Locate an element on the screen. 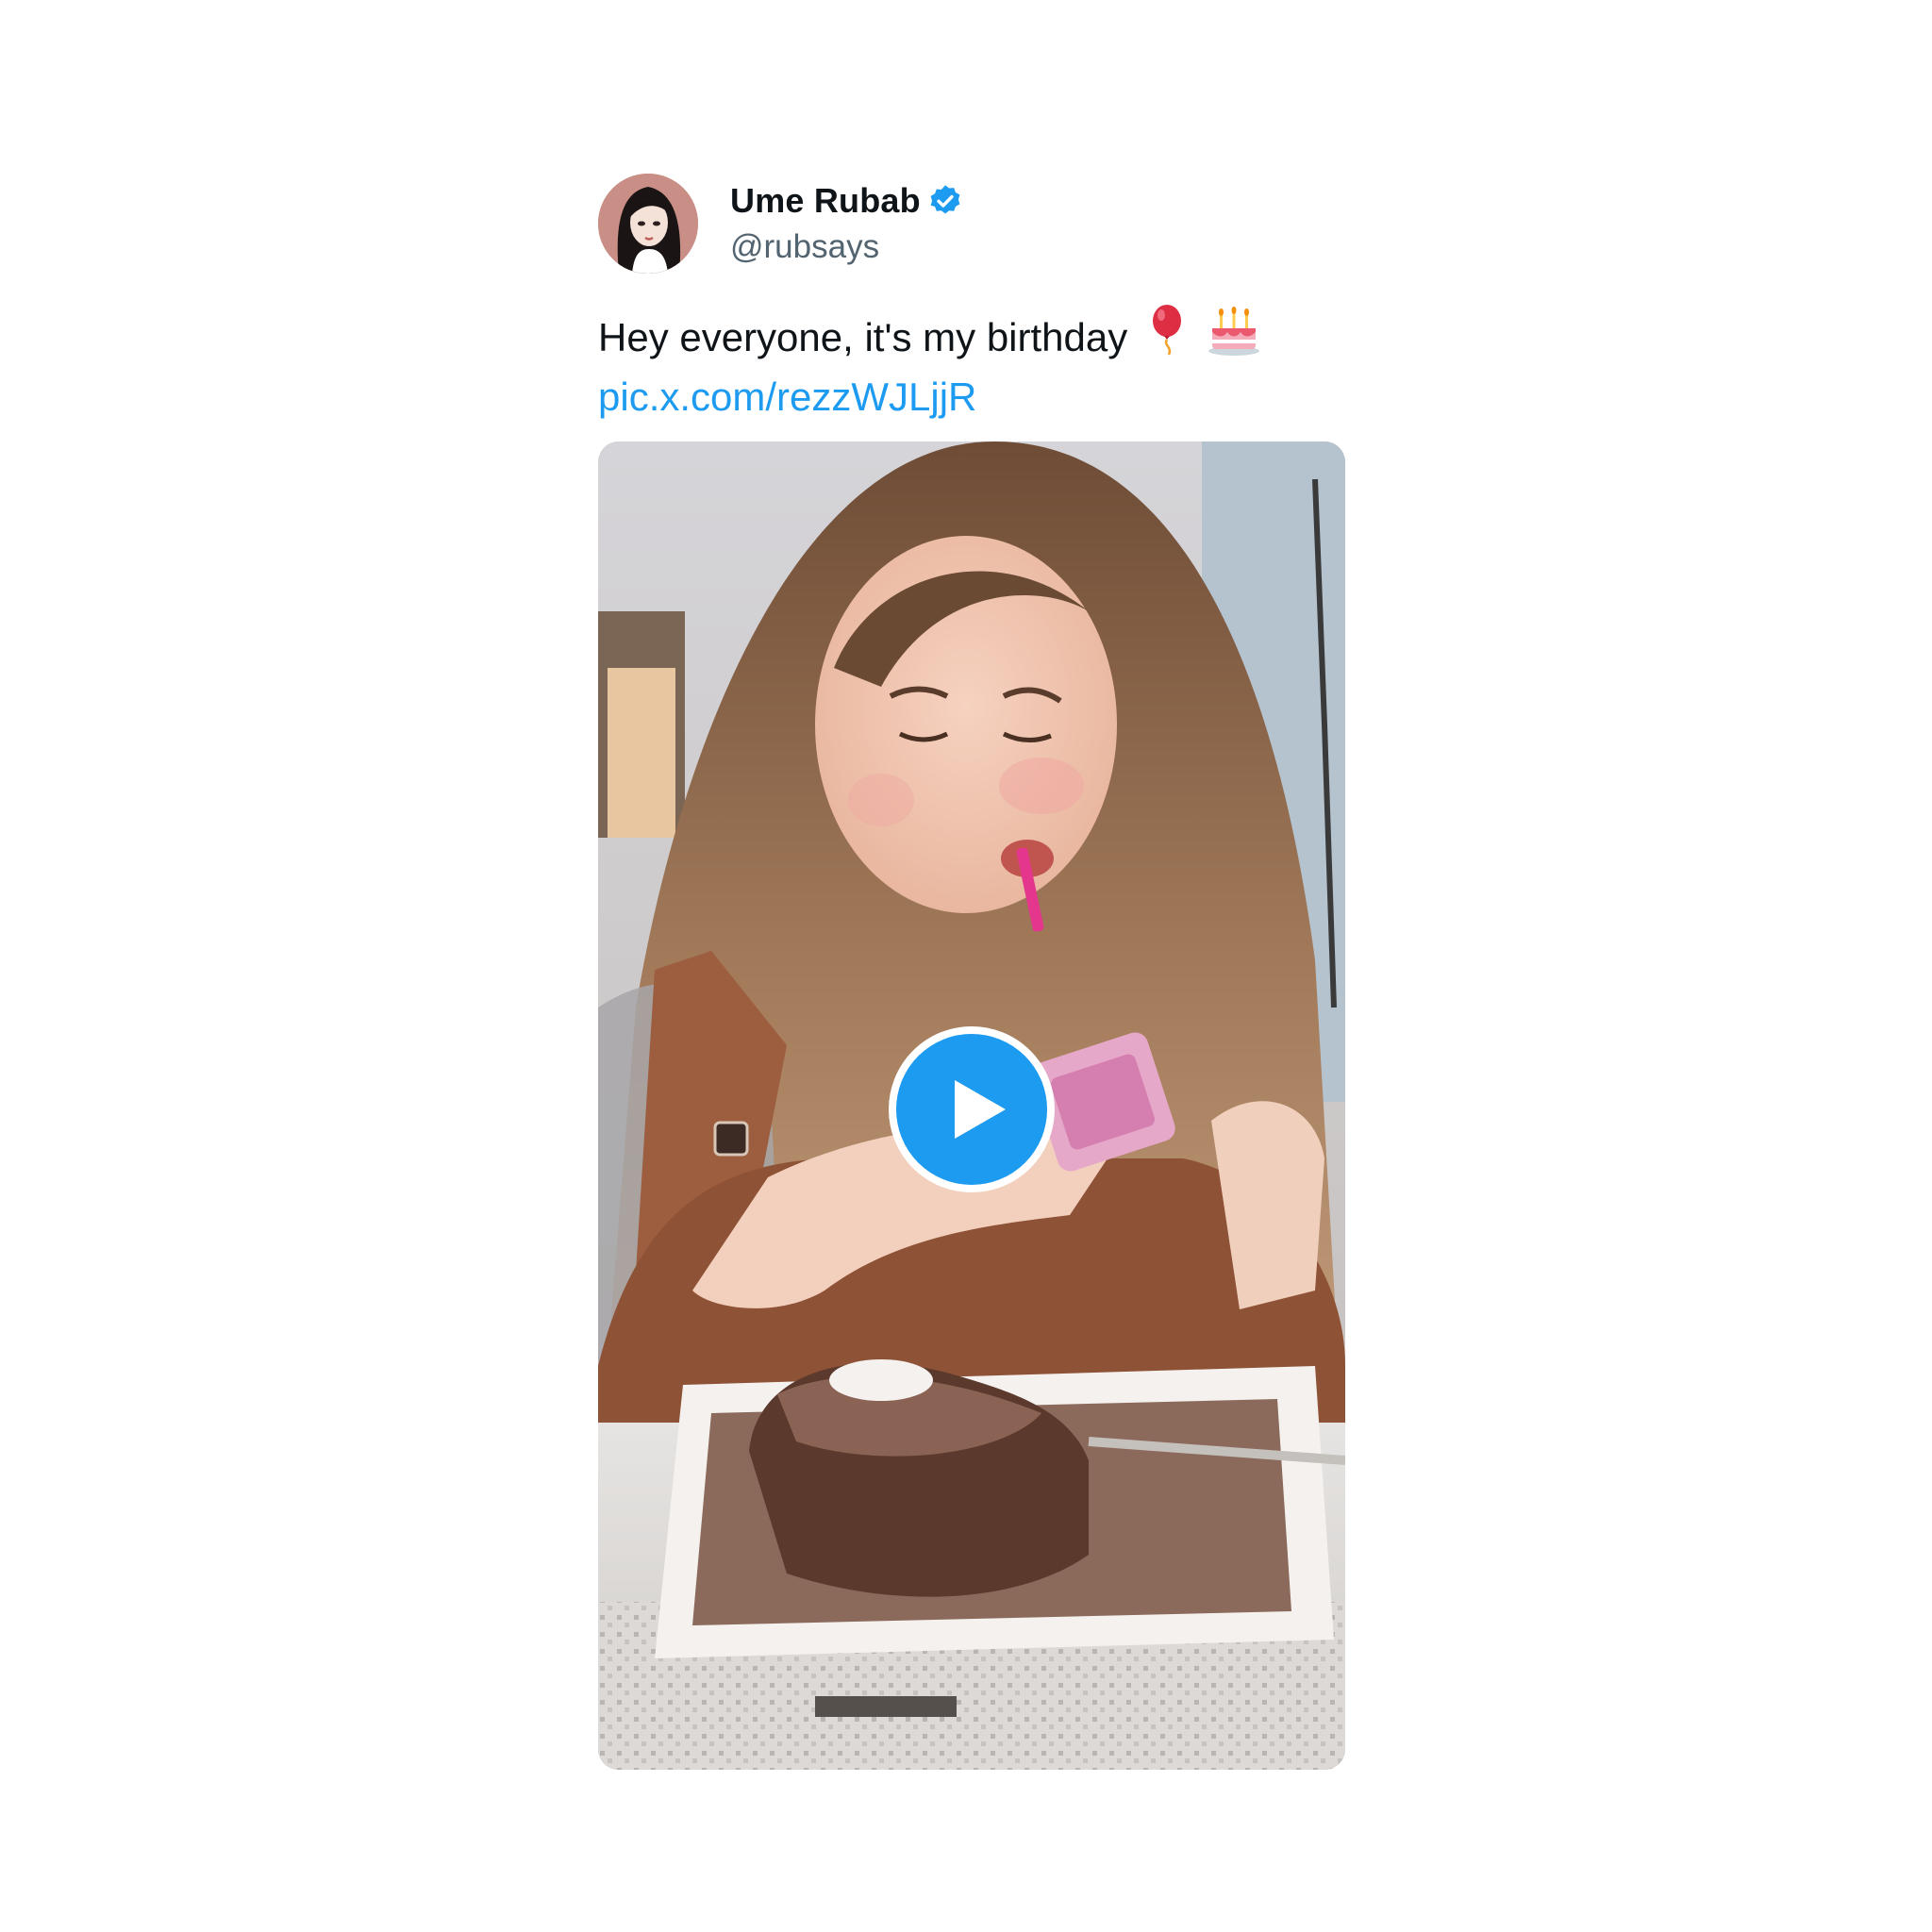 Image resolution: width=1932 pixels, height=1932 pixels. avatar is located at coordinates (648, 224).